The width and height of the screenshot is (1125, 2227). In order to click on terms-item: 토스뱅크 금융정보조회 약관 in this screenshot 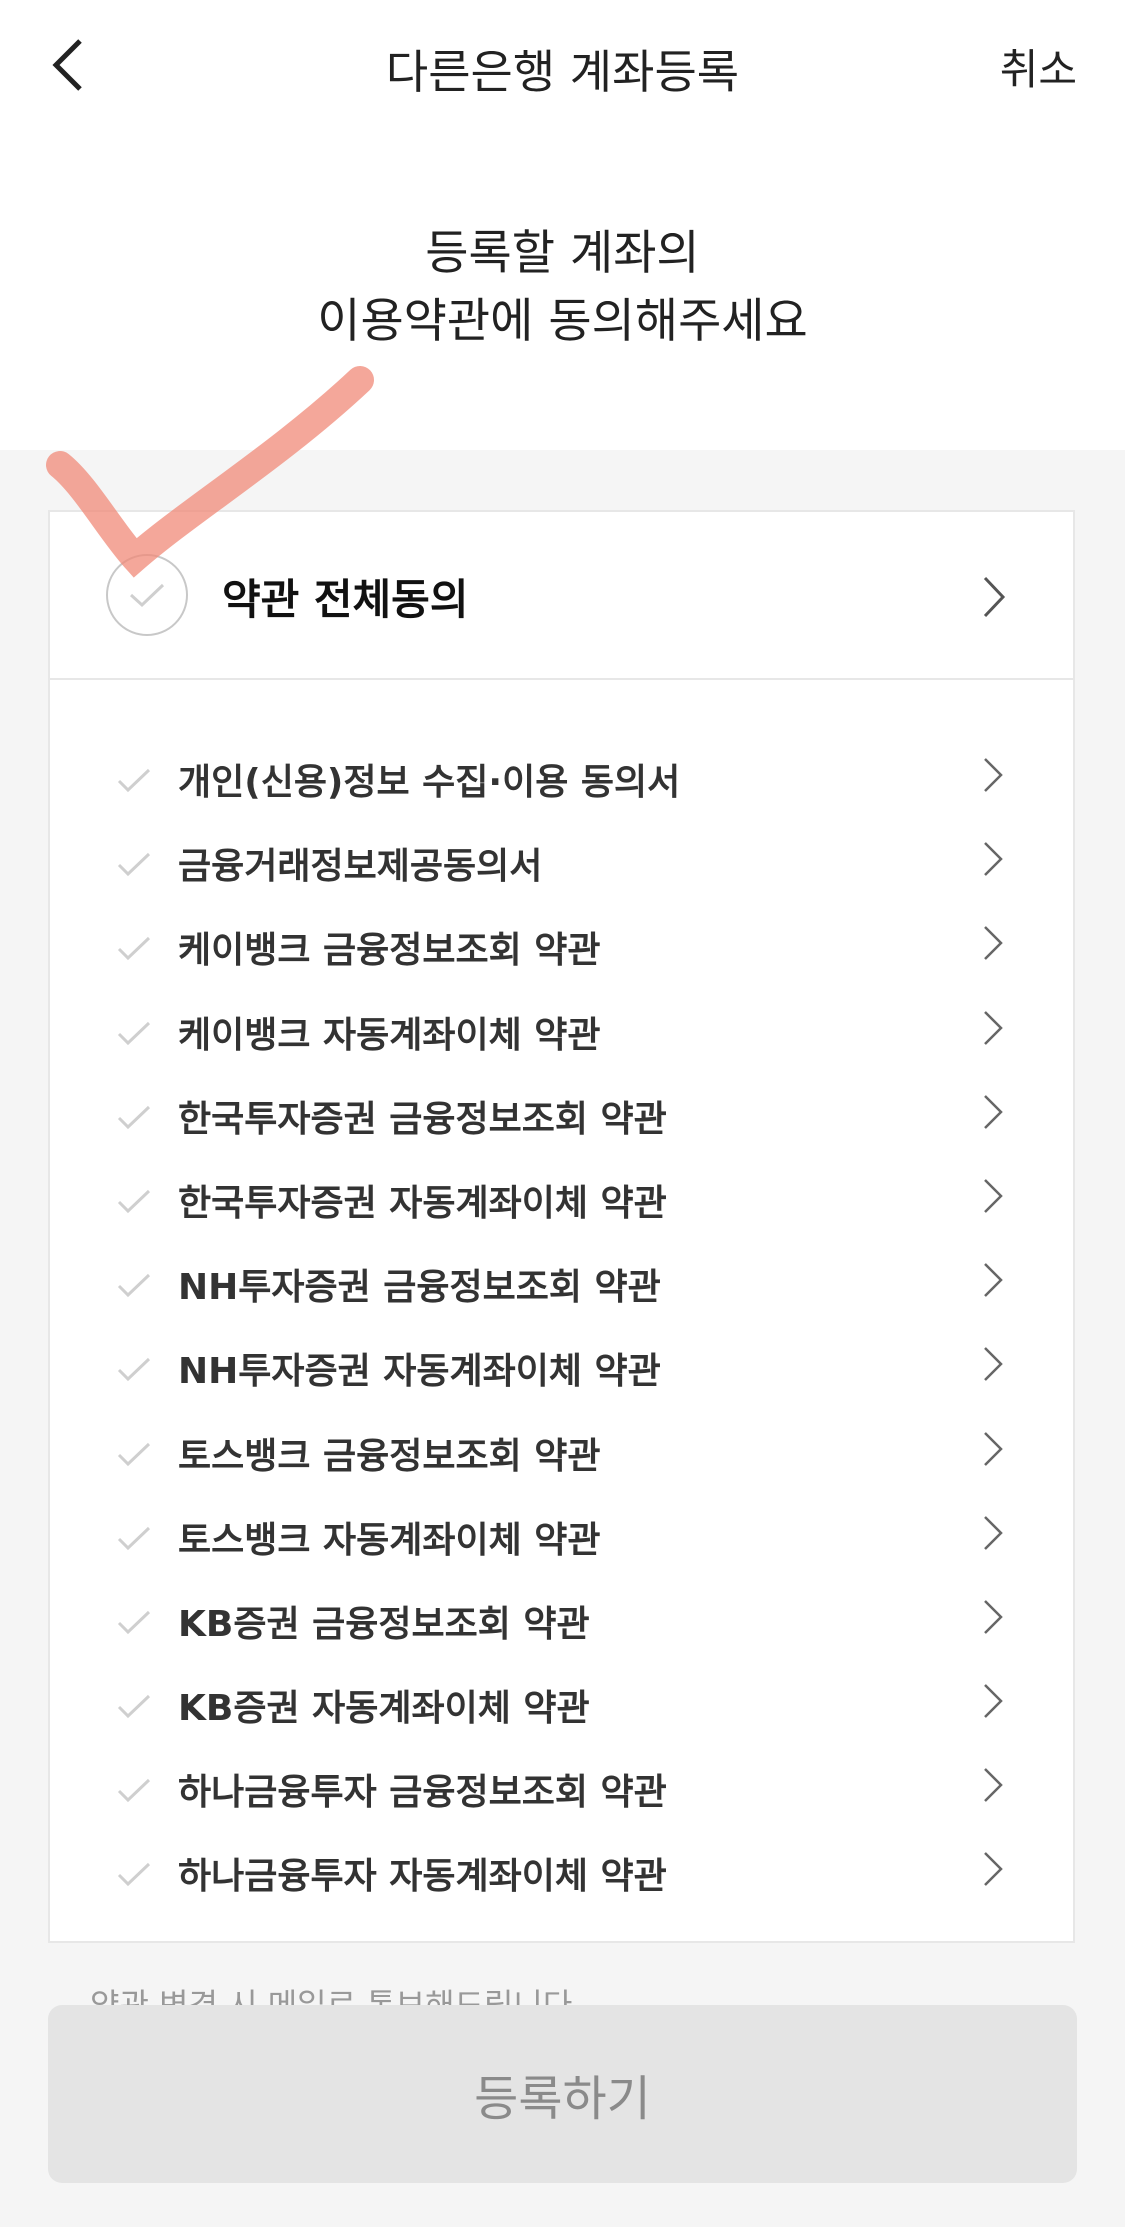, I will do `click(561, 1453)`.